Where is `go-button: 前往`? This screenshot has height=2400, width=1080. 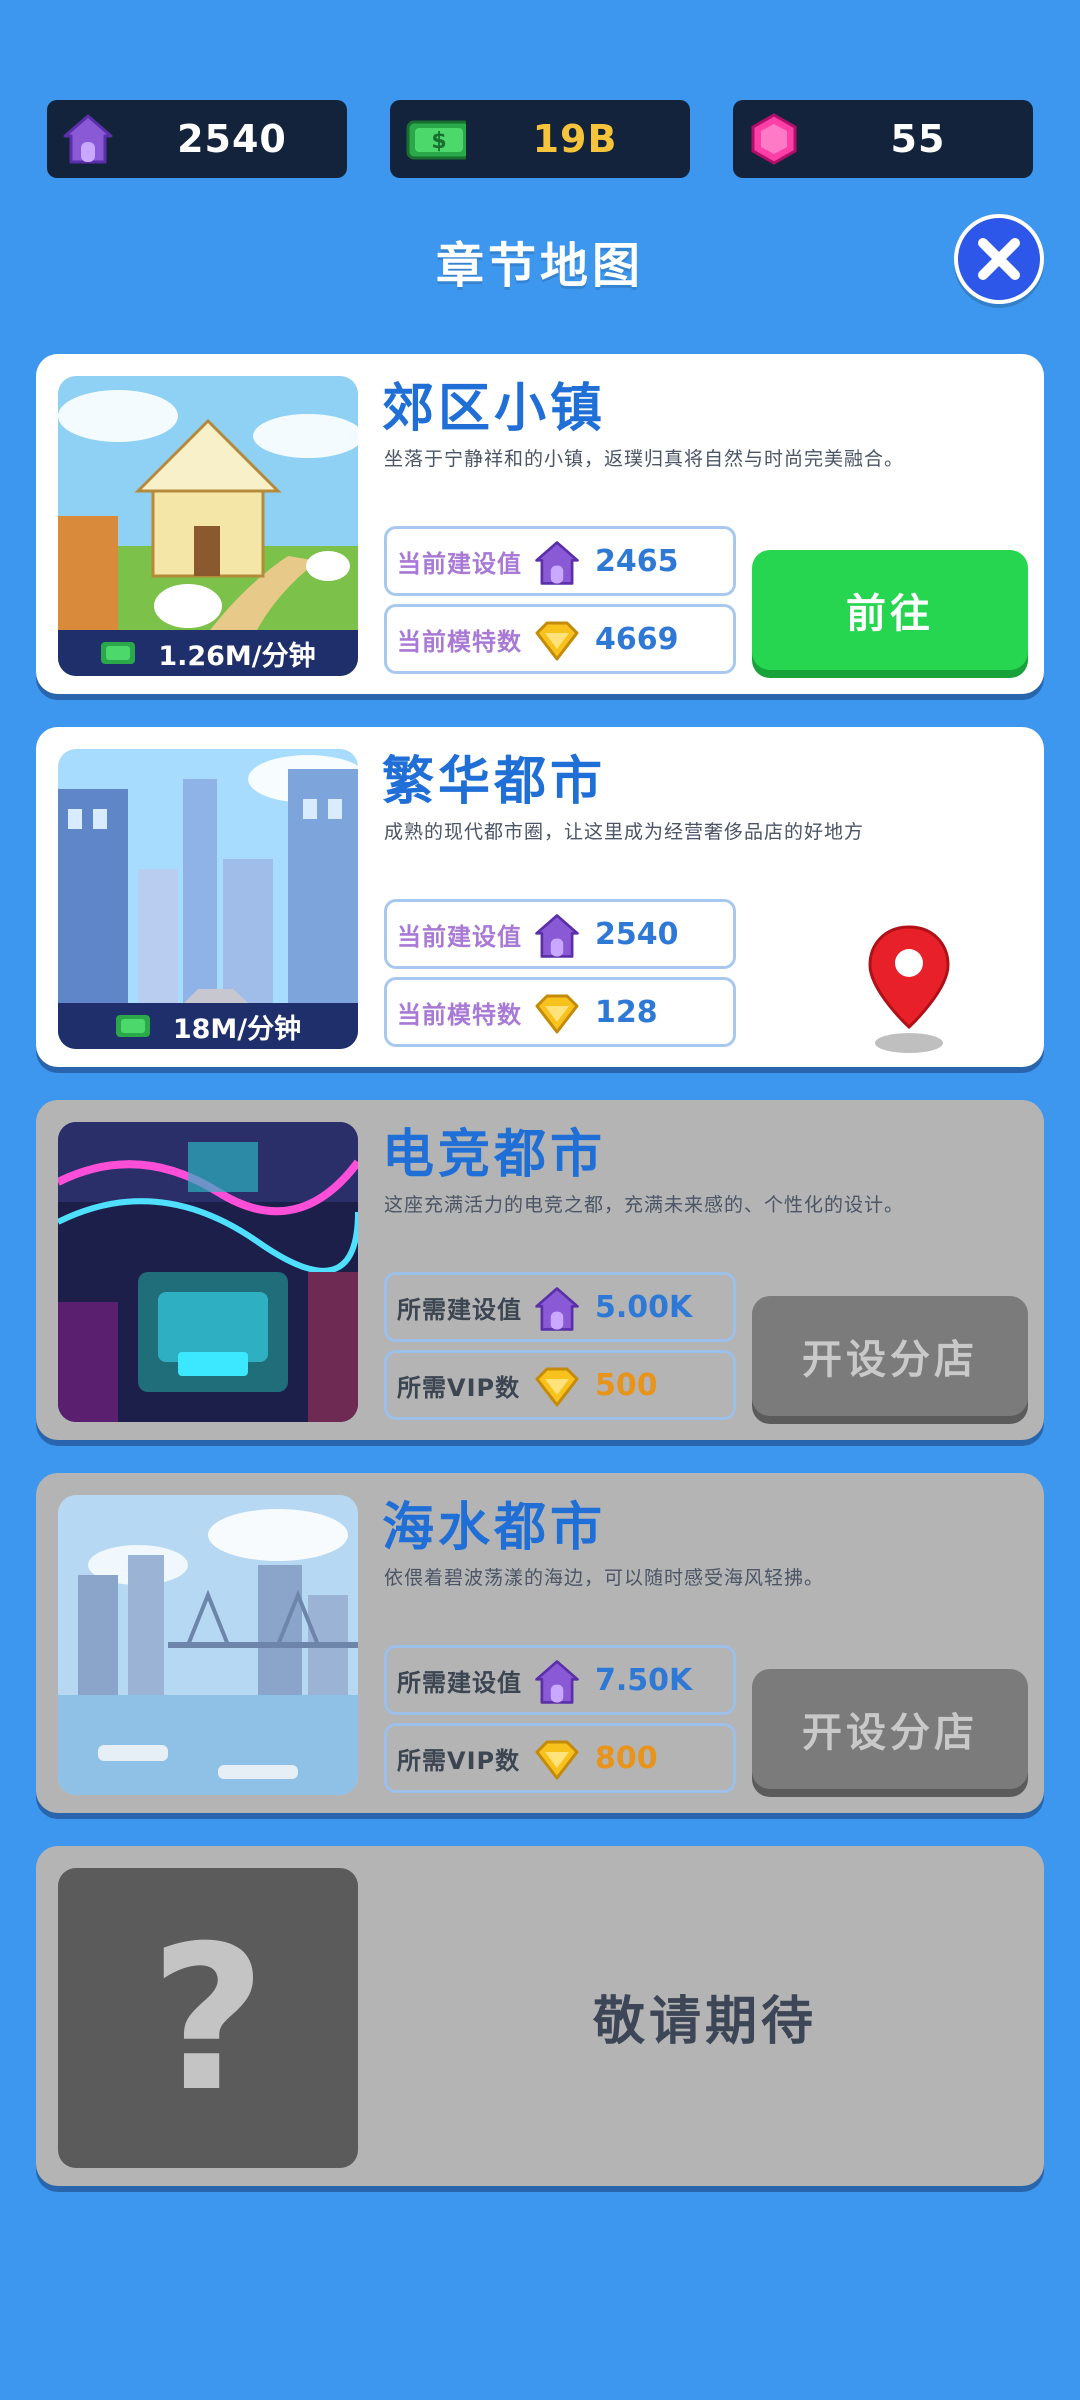
go-button: 前往 is located at coordinates (890, 610).